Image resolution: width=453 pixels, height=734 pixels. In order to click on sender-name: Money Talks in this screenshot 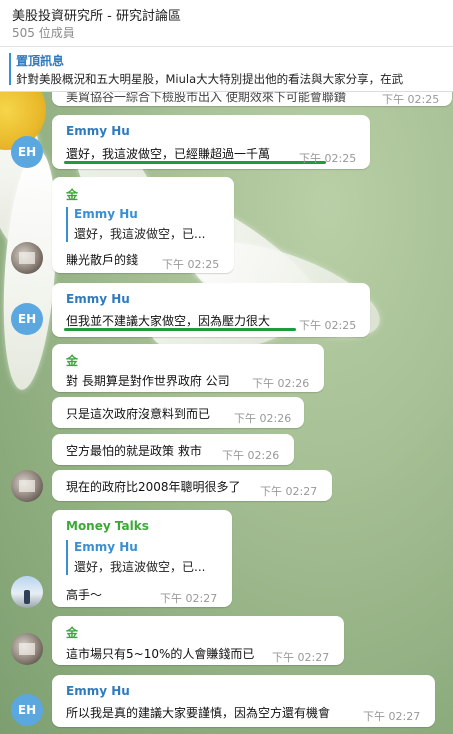, I will do `click(107, 526)`.